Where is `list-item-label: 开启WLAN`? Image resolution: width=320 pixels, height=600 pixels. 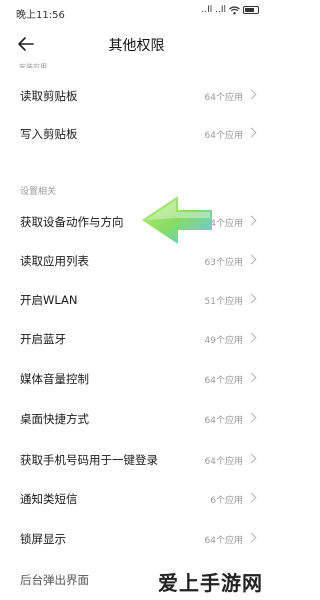 list-item-label: 开启WLAN is located at coordinates (49, 300).